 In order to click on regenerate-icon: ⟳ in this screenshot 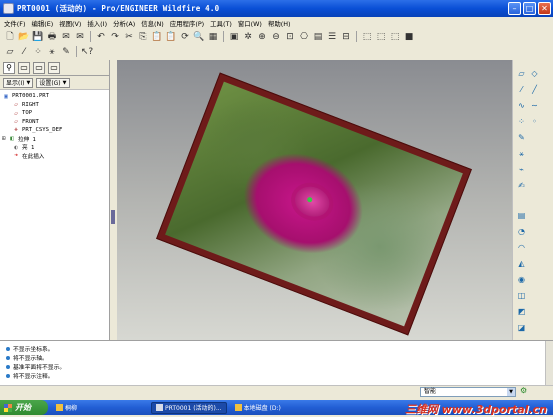, I will do `click(185, 37)`.